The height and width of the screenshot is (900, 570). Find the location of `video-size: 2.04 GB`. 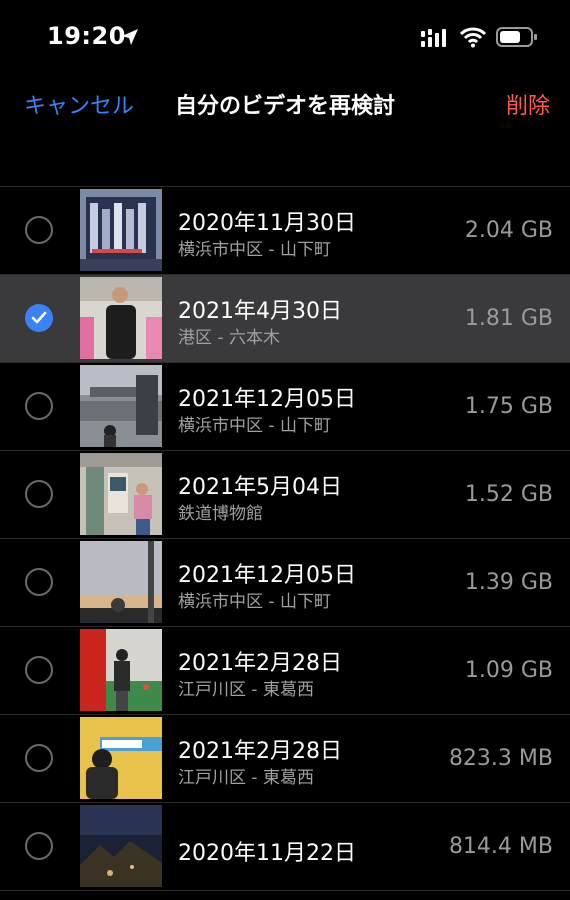

video-size: 2.04 GB is located at coordinates (508, 230).